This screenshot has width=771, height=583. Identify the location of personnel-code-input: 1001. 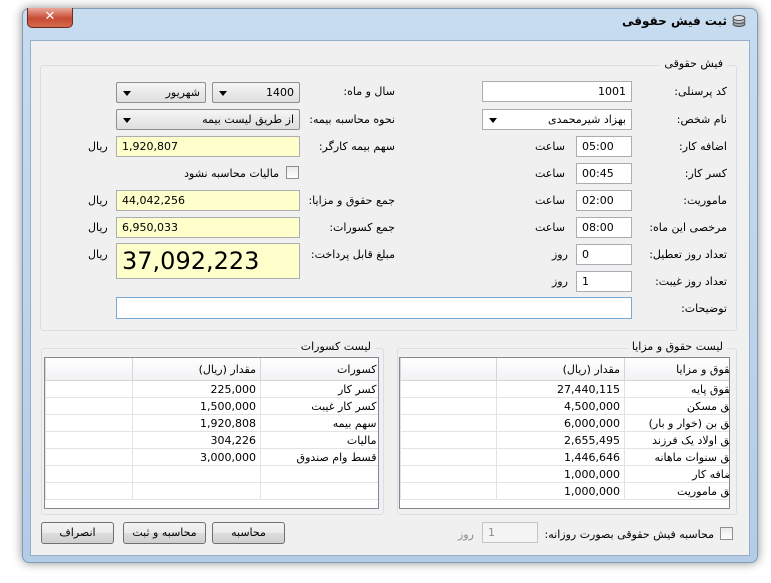
(557, 91).